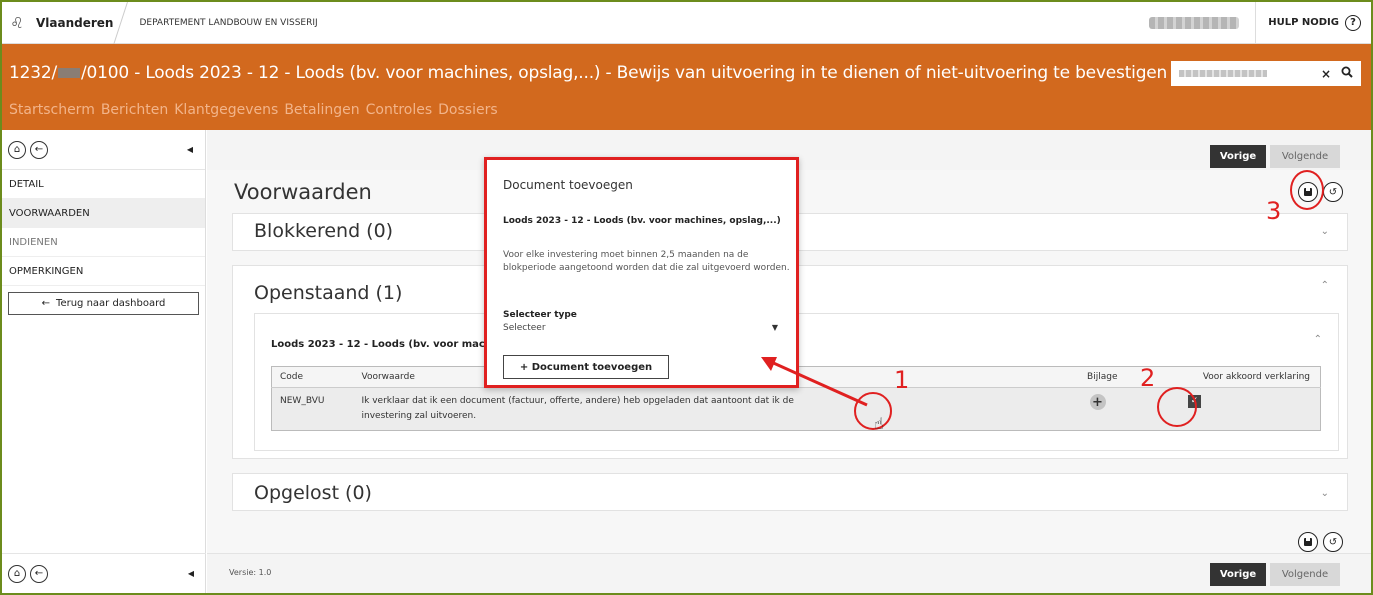 This screenshot has width=1373, height=595. I want to click on redacted-number, so click(69, 73).